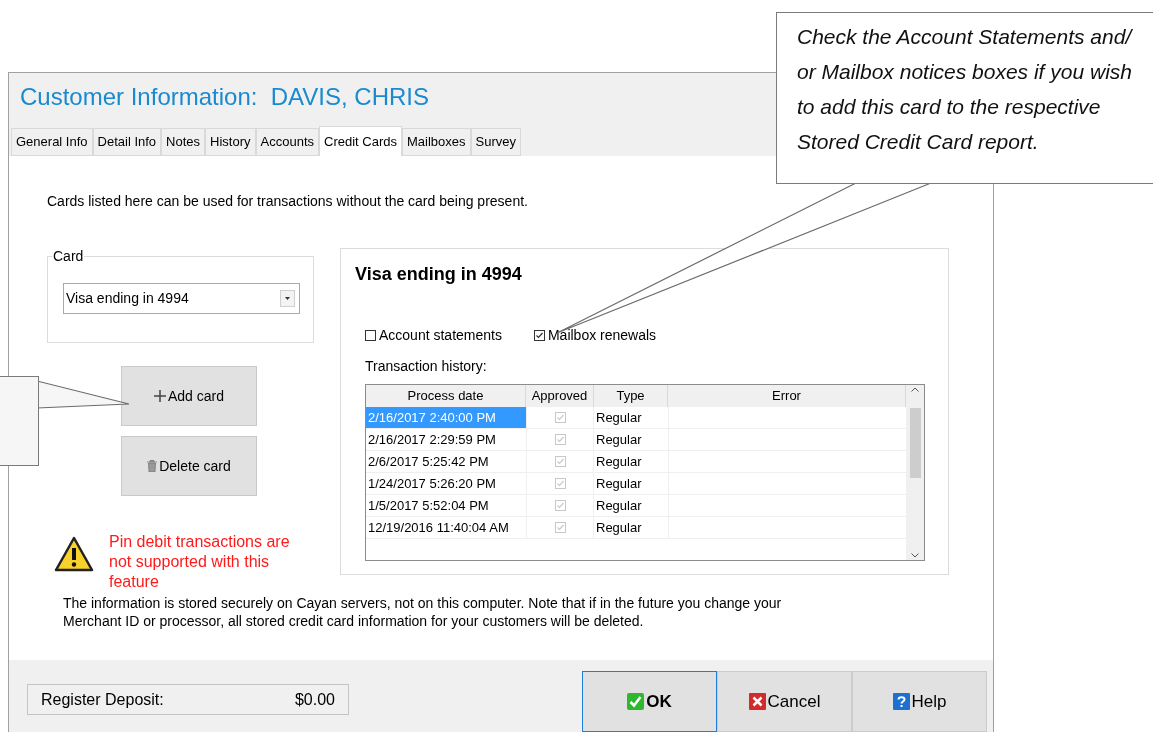 This screenshot has width=1153, height=732. I want to click on card-dropdown: Visa ending in 4994, so click(181, 298).